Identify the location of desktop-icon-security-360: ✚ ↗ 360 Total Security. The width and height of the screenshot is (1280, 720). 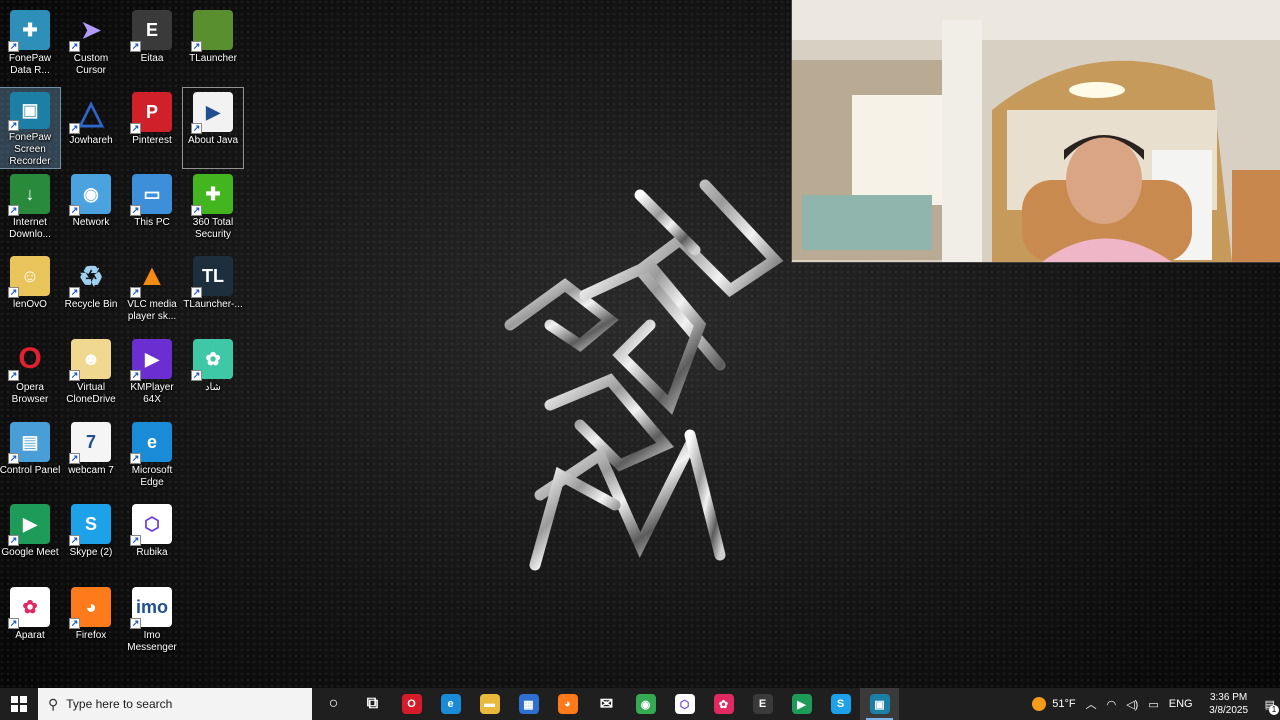
(213, 210).